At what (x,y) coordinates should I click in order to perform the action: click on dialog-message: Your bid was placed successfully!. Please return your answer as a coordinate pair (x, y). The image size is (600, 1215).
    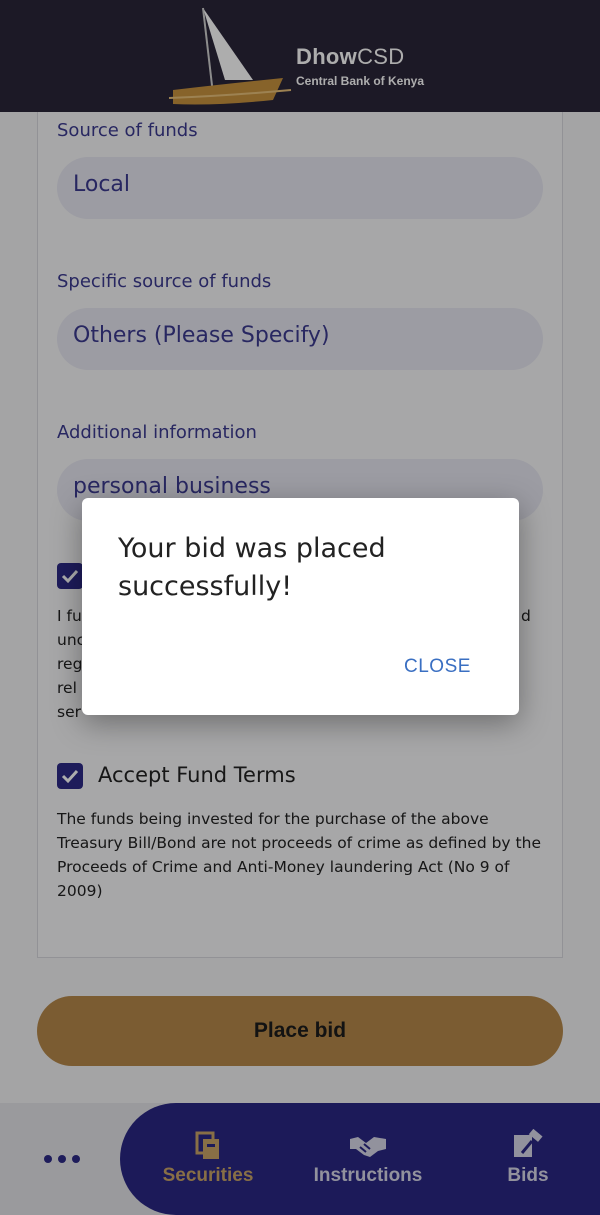
    Looking at the image, I should click on (252, 567).